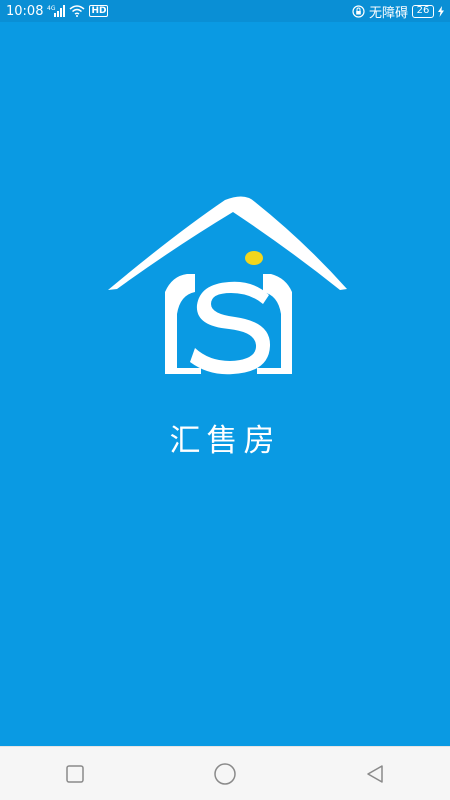  I want to click on home-button, so click(225, 774).